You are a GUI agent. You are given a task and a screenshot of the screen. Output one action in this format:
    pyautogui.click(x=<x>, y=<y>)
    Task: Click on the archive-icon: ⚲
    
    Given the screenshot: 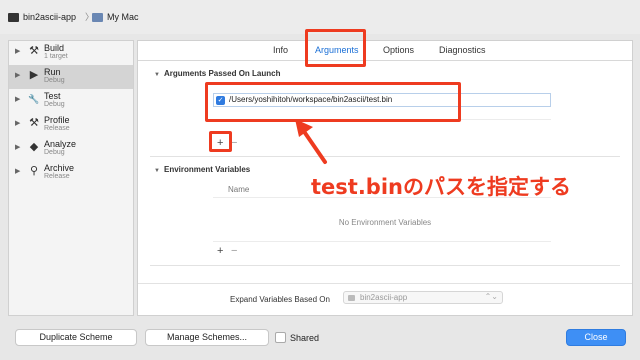 What is the action you would take?
    pyautogui.click(x=34, y=171)
    